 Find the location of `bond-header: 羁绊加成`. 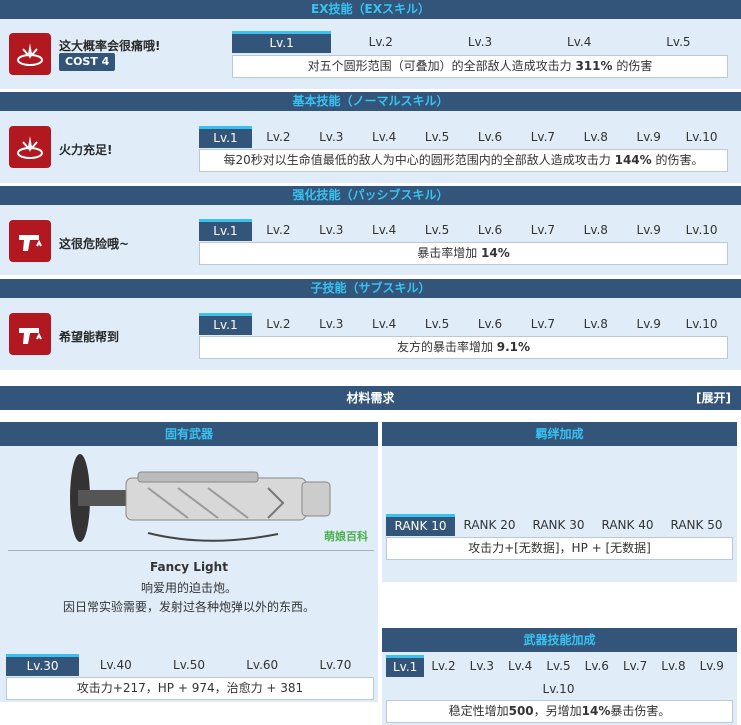

bond-header: 羁绊加成 is located at coordinates (559, 434).